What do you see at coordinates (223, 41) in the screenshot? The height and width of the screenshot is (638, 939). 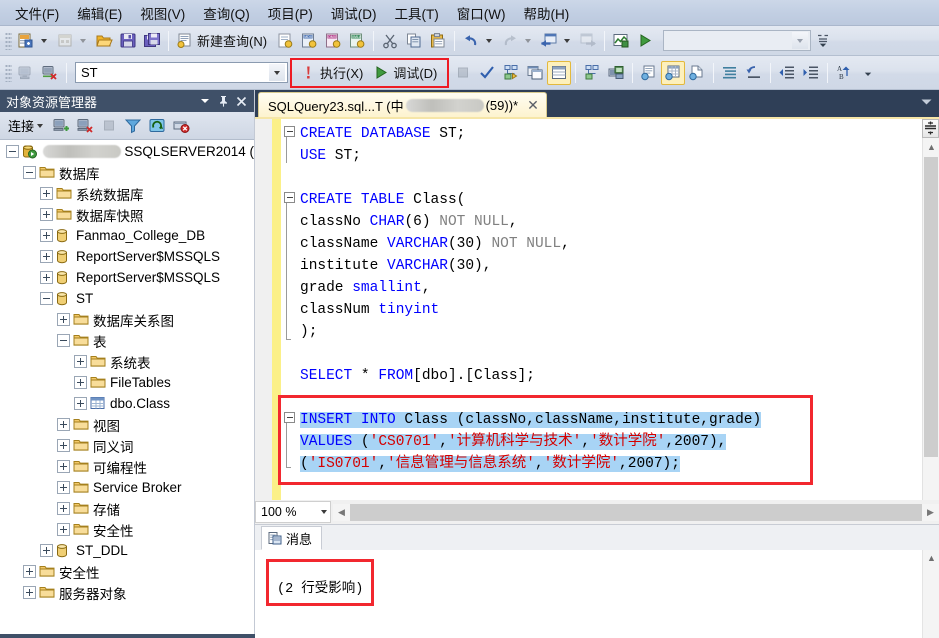 I see `new-query-button: 新建查询(N)` at bounding box center [223, 41].